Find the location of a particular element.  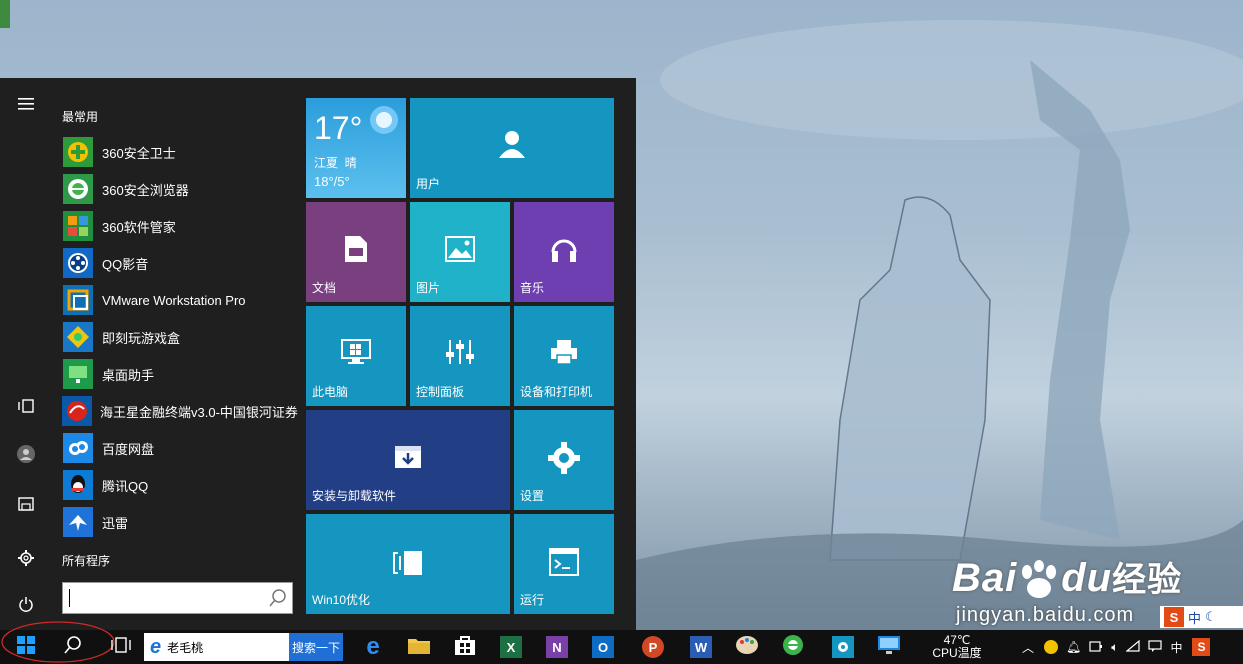

user-avatar-icon is located at coordinates (26, 454).